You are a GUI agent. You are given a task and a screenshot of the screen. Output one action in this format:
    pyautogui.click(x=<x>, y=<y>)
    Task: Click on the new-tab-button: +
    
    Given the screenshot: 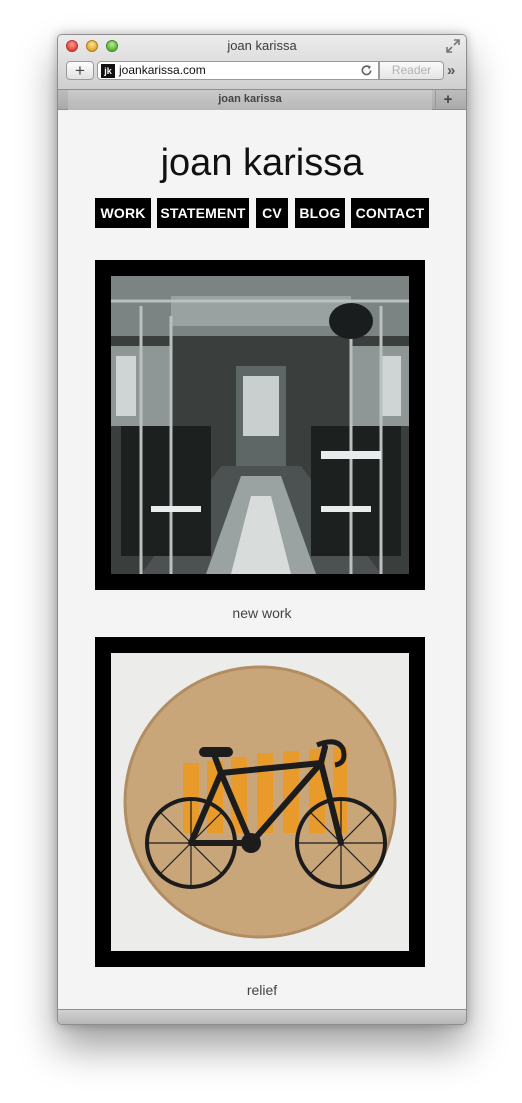 What is the action you would take?
    pyautogui.click(x=447, y=99)
    